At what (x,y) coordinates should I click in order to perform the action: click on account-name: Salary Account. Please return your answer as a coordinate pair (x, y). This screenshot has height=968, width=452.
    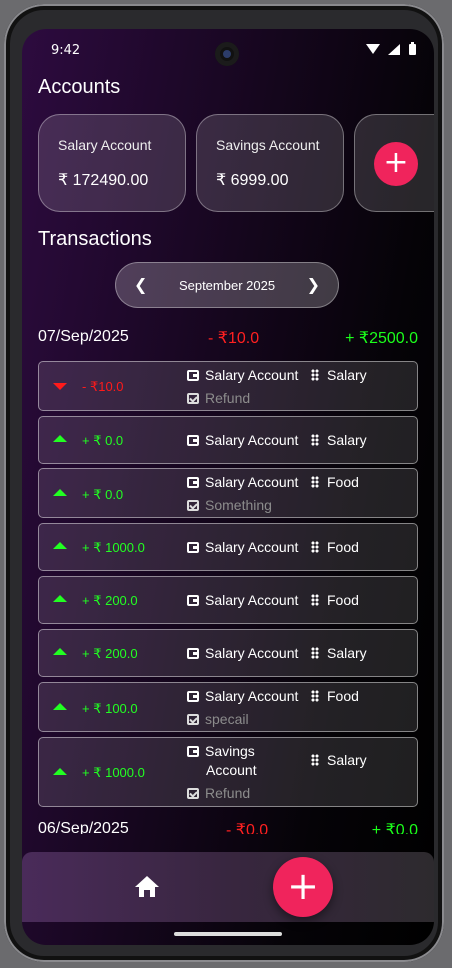
    Looking at the image, I should click on (105, 145).